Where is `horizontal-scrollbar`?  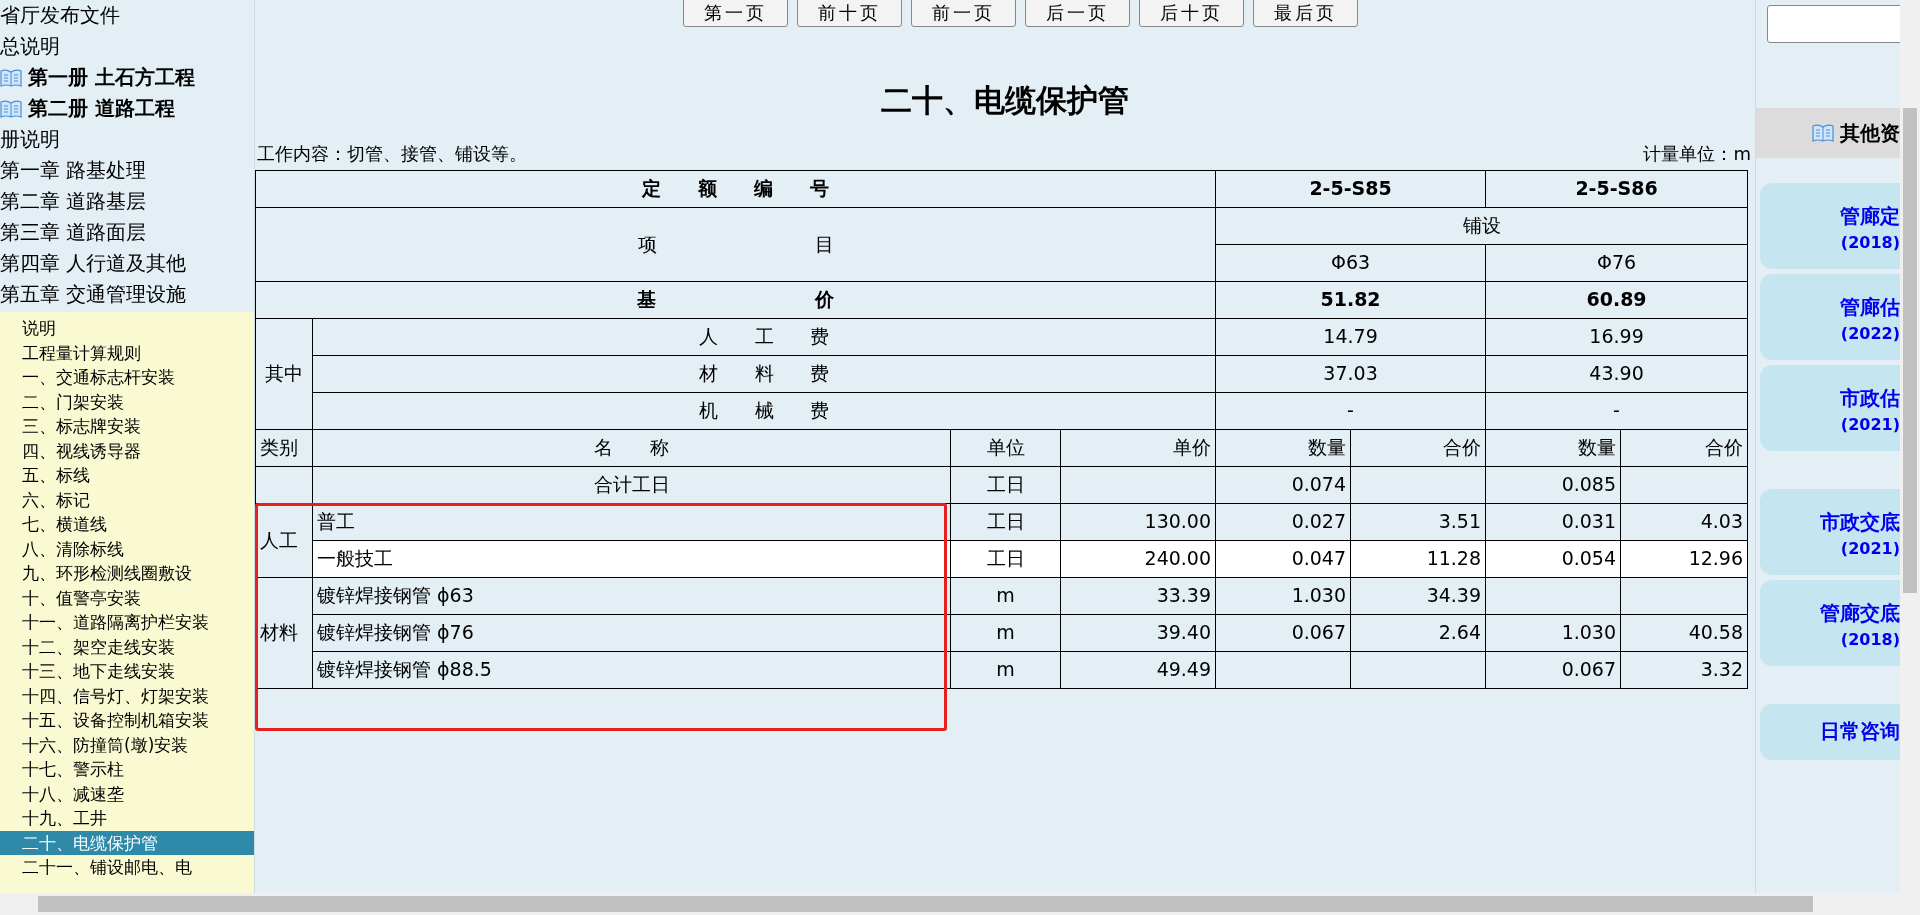 horizontal-scrollbar is located at coordinates (960, 904).